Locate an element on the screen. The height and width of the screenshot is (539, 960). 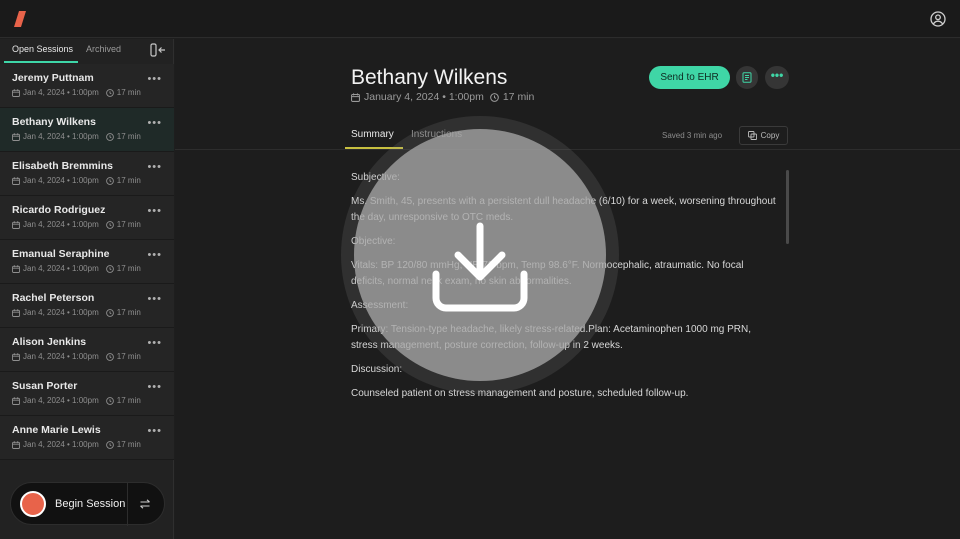
button-divider is located at coordinates (127, 504).